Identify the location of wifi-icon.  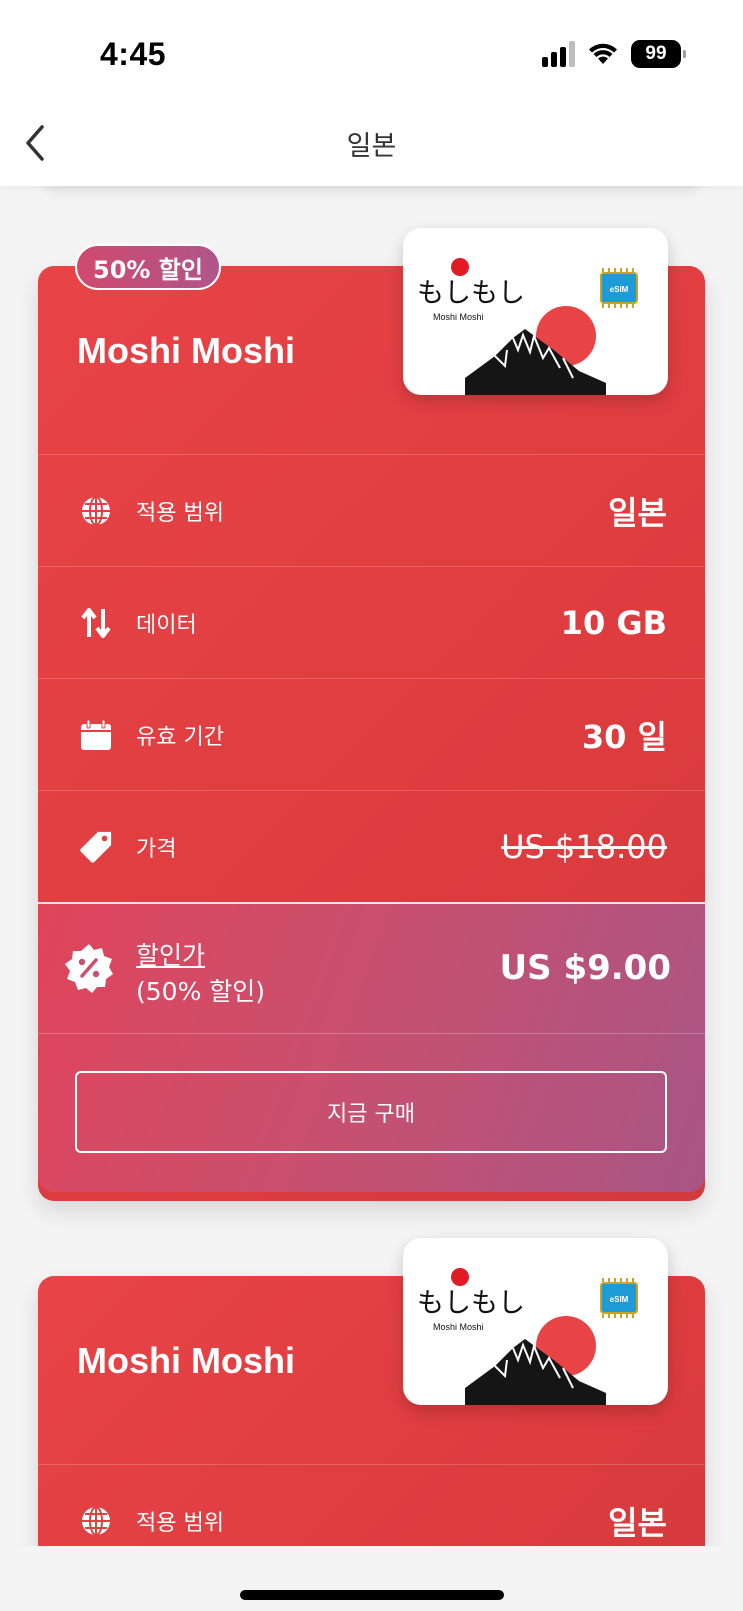
(603, 53).